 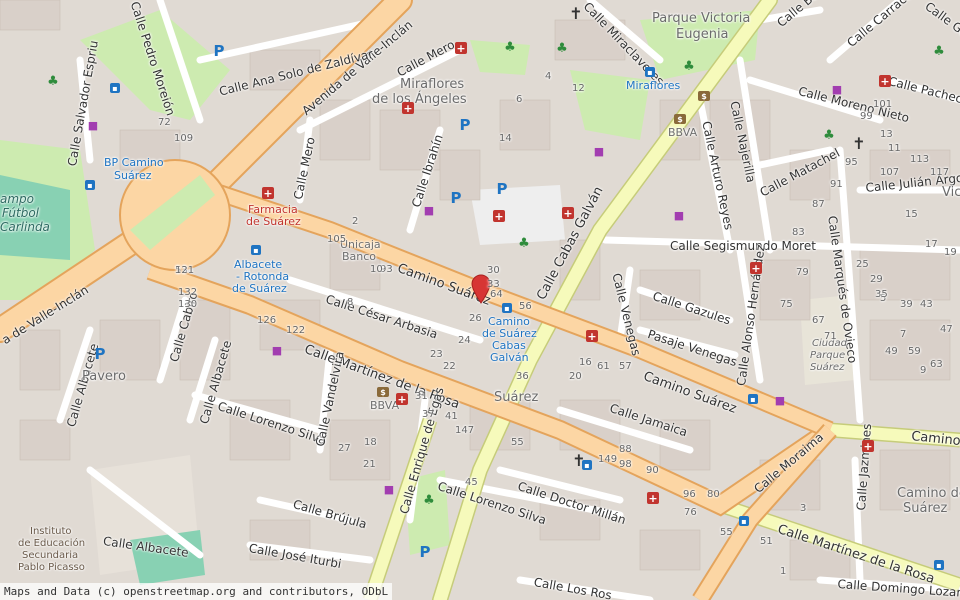 I want to click on house-number: 64, so click(x=496, y=294).